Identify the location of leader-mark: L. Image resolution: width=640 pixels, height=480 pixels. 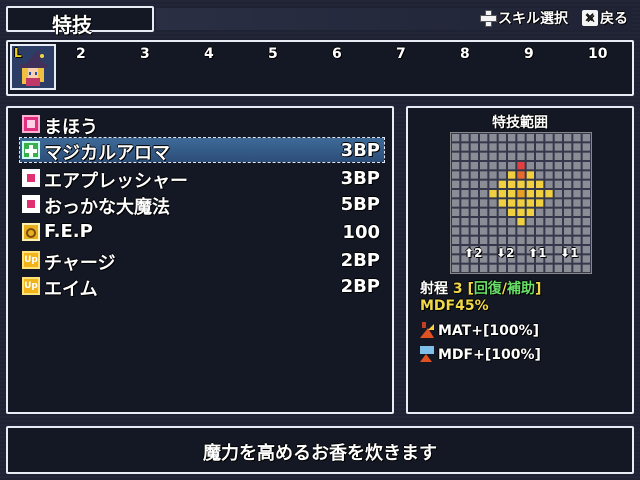
(18, 53).